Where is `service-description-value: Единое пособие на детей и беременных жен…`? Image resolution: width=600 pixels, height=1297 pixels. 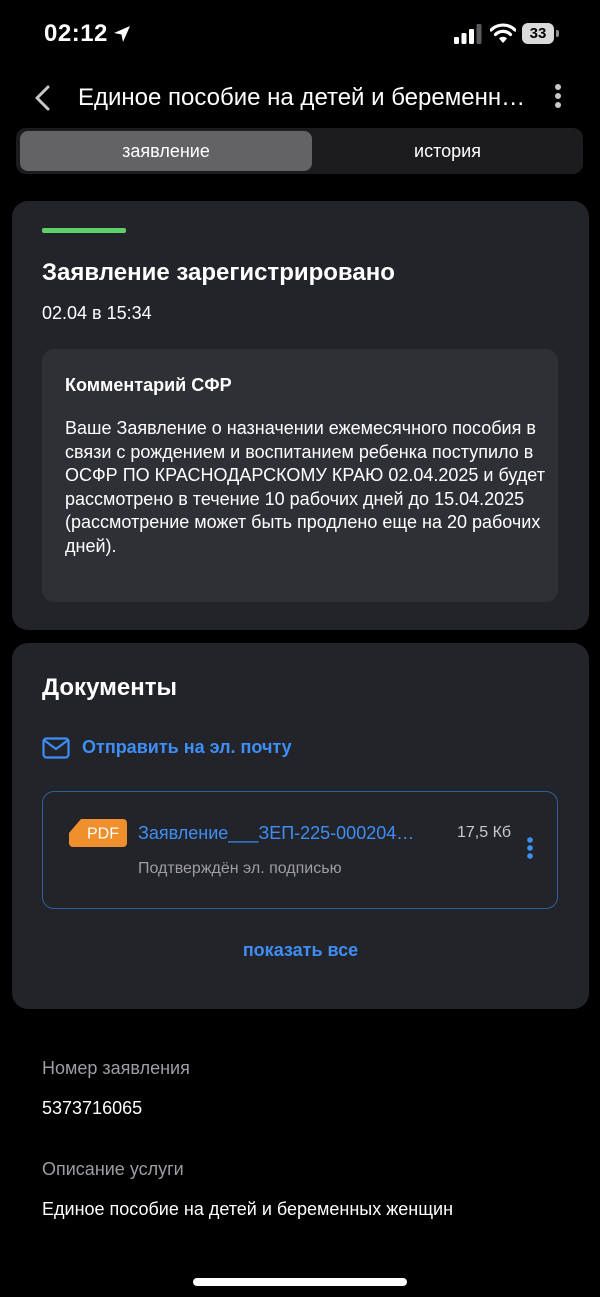
service-description-value: Единое пособие на детей и беременных жен… is located at coordinates (248, 1209).